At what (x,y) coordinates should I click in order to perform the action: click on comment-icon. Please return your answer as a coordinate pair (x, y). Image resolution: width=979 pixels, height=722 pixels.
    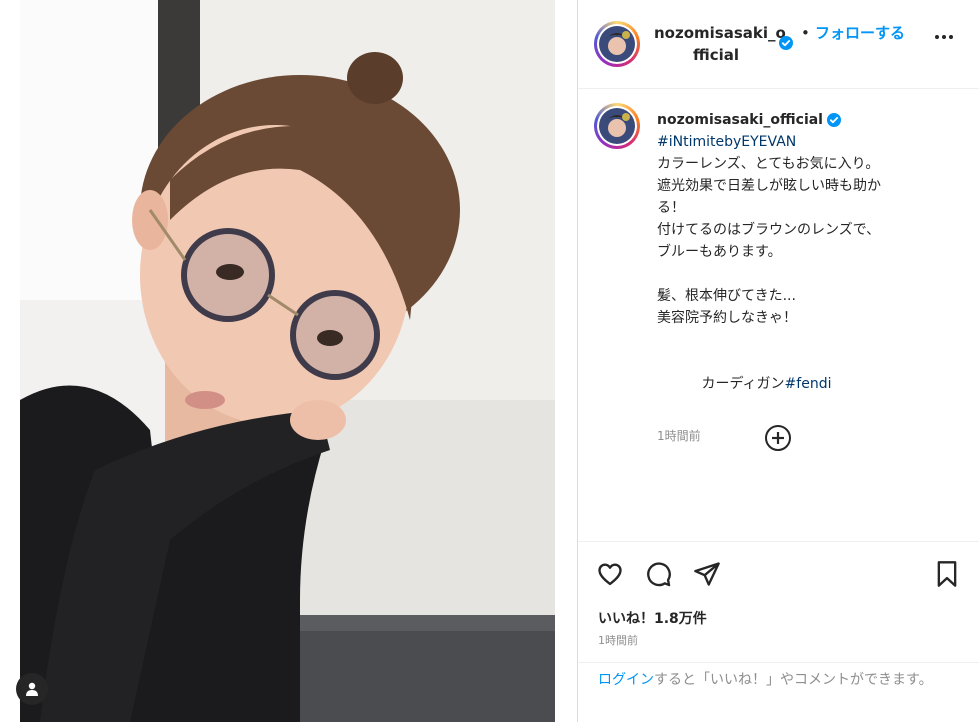
    Looking at the image, I should click on (658, 574).